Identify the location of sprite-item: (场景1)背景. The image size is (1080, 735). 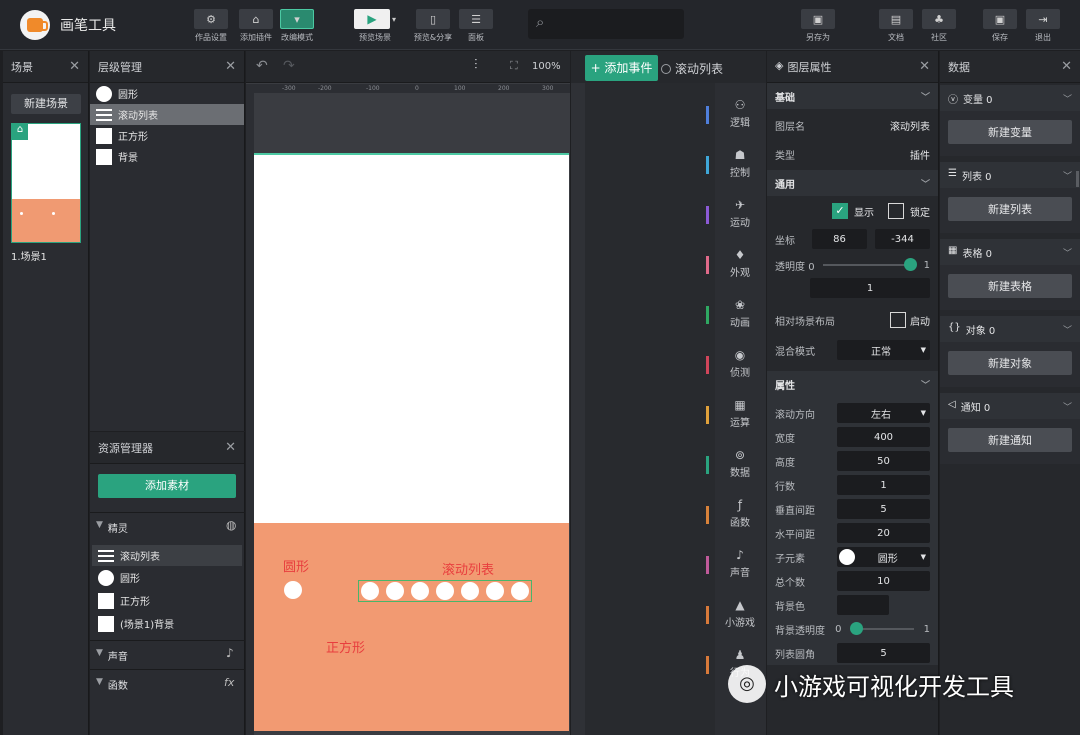
(167, 623).